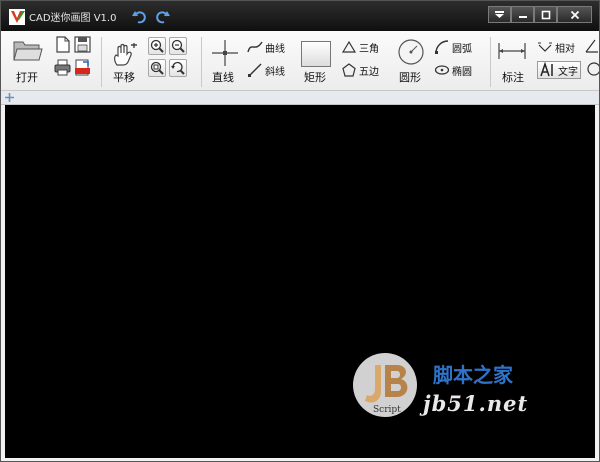  What do you see at coordinates (473, 375) in the screenshot?
I see `watermark-site-name: 脚本之家` at bounding box center [473, 375].